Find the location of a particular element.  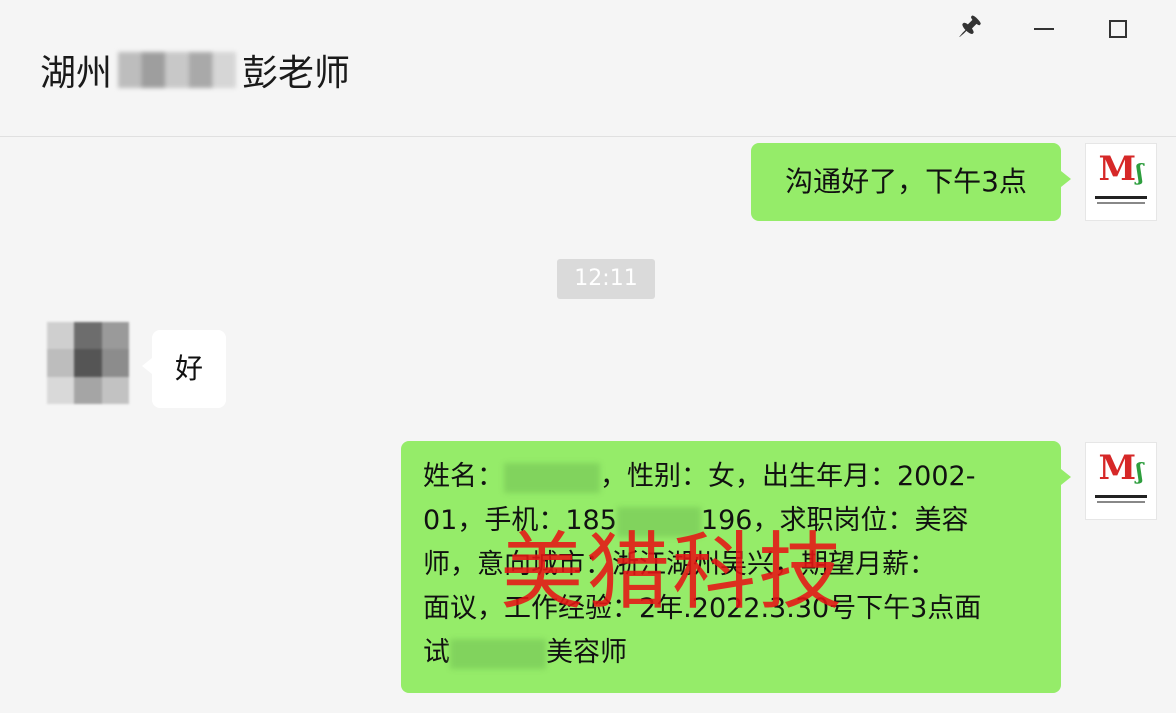

message-bubble-outgoing: 沟通好了，下午3点 is located at coordinates (911, 182).